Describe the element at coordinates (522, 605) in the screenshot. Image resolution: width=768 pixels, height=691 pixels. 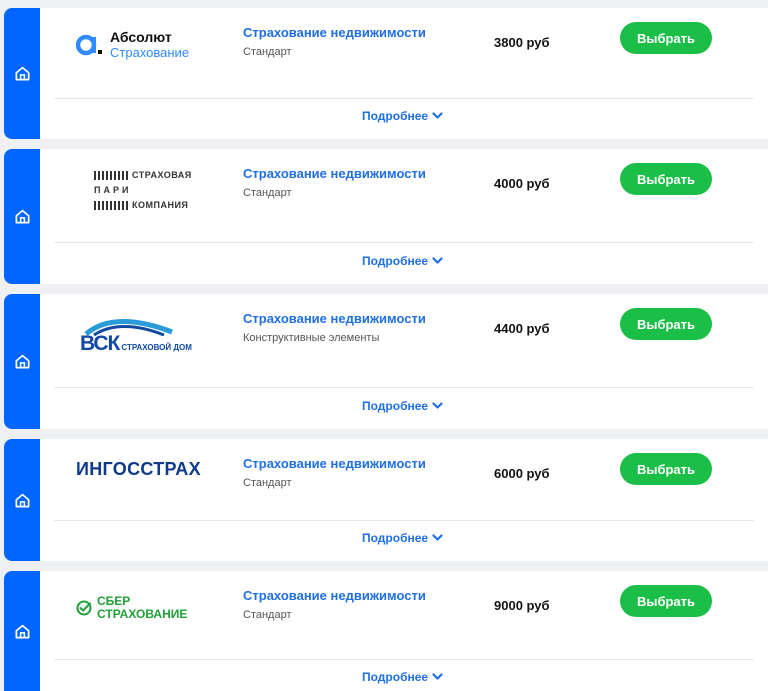
I see `offer-price: 9000 руб` at that location.